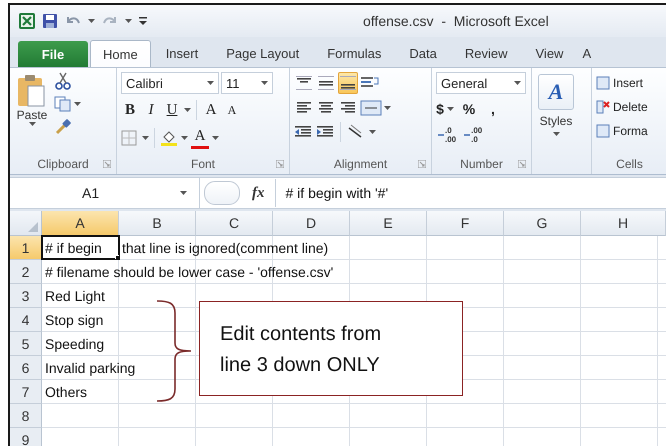  Describe the element at coordinates (623, 223) in the screenshot. I see `column-header: H` at that location.